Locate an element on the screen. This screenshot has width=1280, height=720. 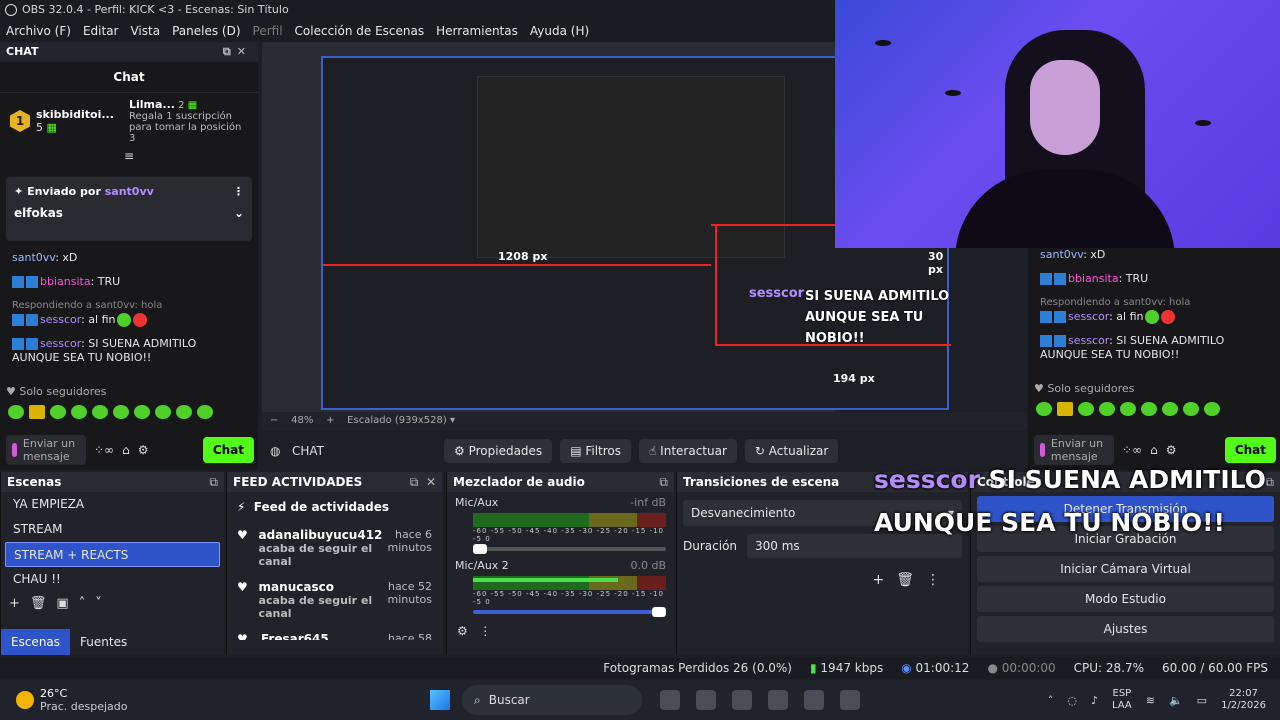
clock: 22:07 1/2/2026 is located at coordinates (1243, 700).